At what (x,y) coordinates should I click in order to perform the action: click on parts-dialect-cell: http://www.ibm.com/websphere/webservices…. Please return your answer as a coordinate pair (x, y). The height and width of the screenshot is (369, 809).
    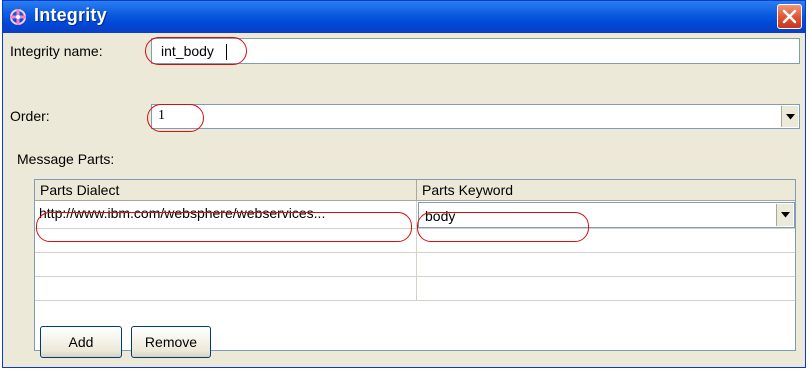
    Looking at the image, I should click on (226, 213).